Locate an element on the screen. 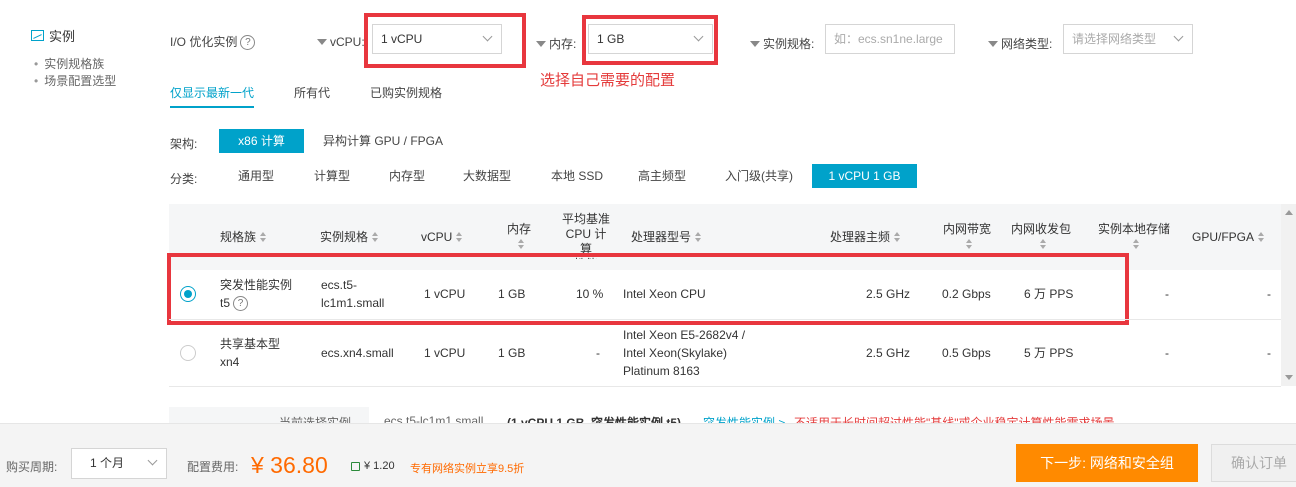 This screenshot has width=1296, height=487. header-local-storage-text: 实例本地存储 is located at coordinates (1134, 229).